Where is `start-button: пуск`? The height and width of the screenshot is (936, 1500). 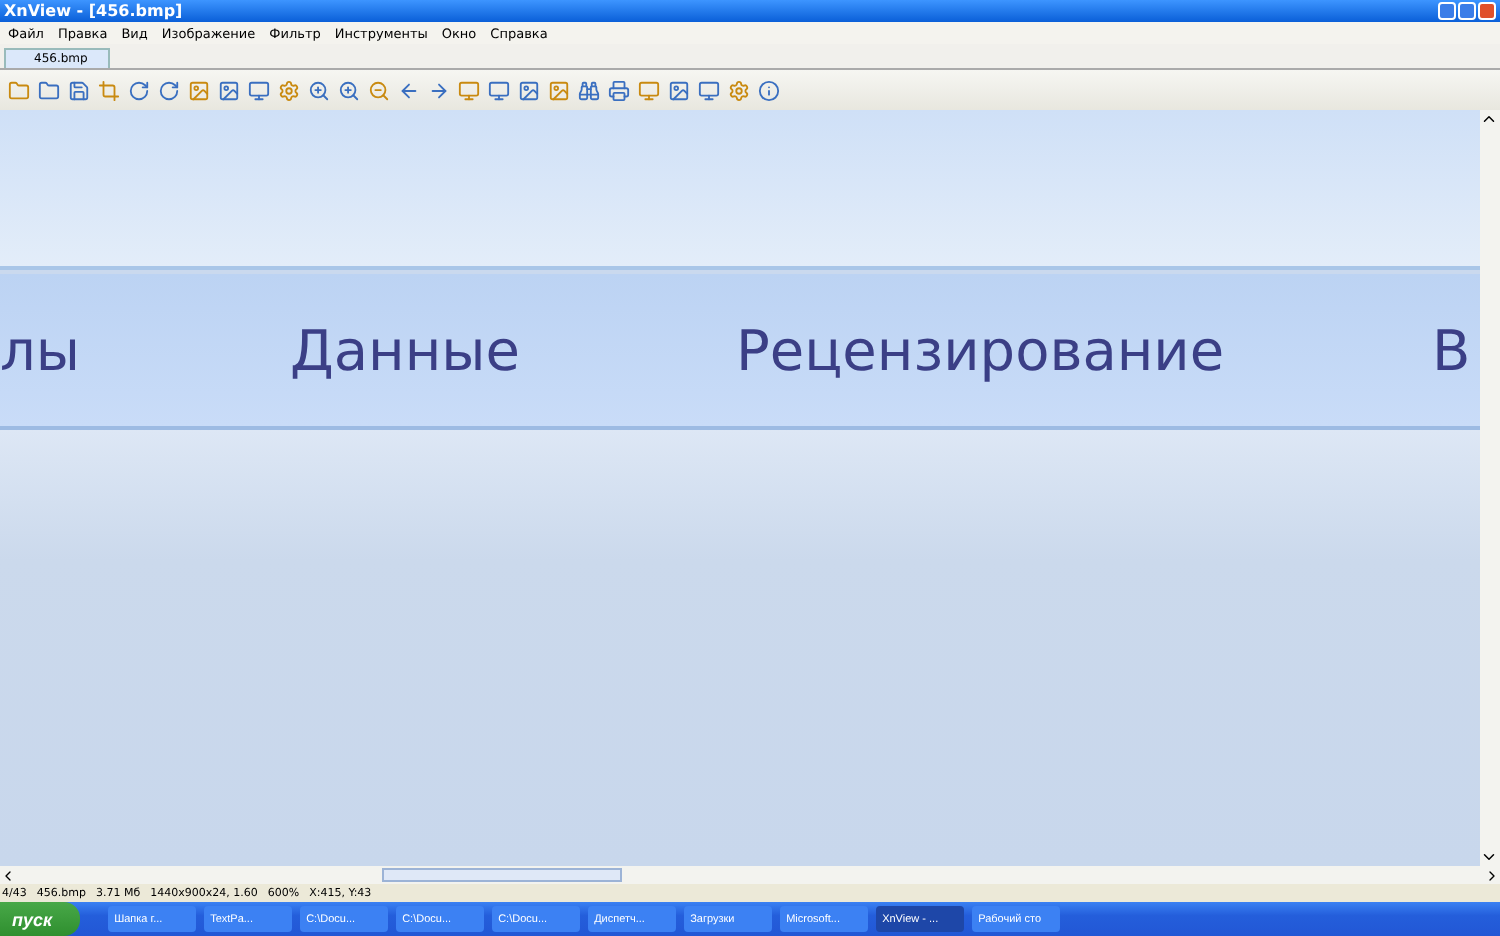
start-button: пуск is located at coordinates (40, 919).